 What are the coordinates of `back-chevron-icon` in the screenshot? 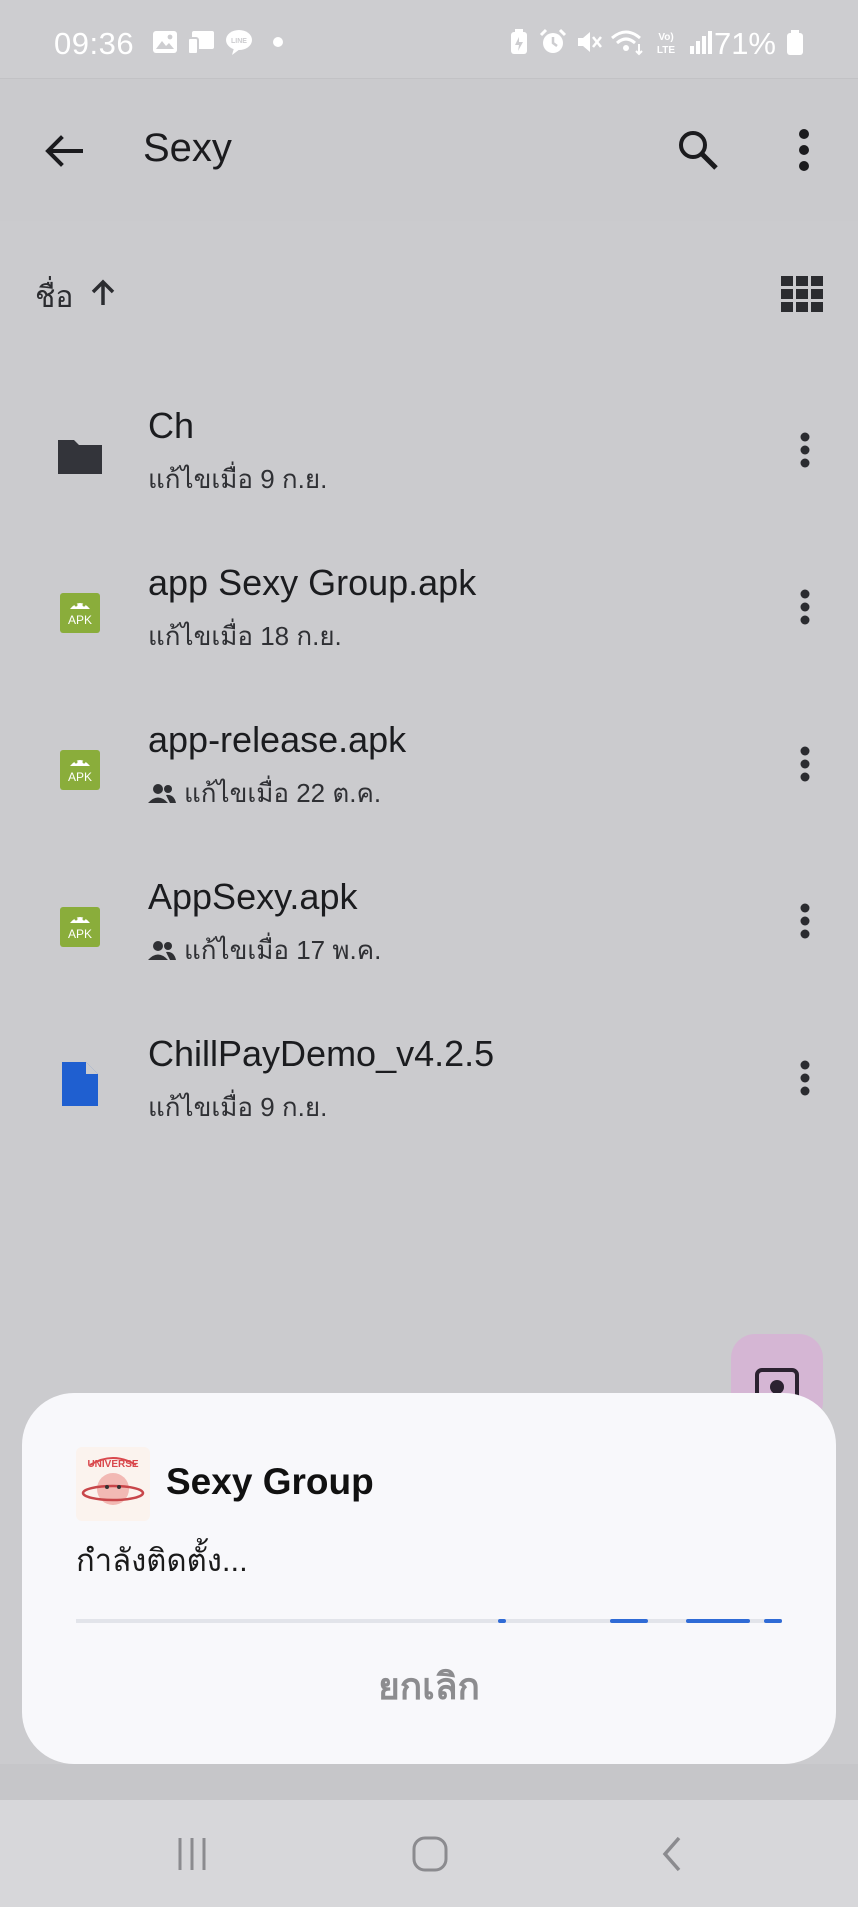 It's located at (671, 1854).